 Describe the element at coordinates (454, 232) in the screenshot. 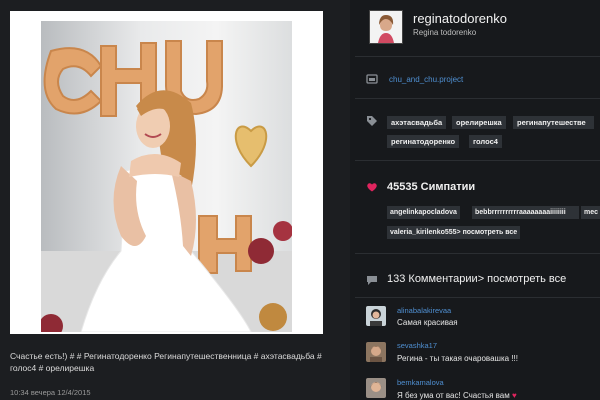

I see `view-all-likes-link: valeria_kirilenko555> посмотреть все` at that location.